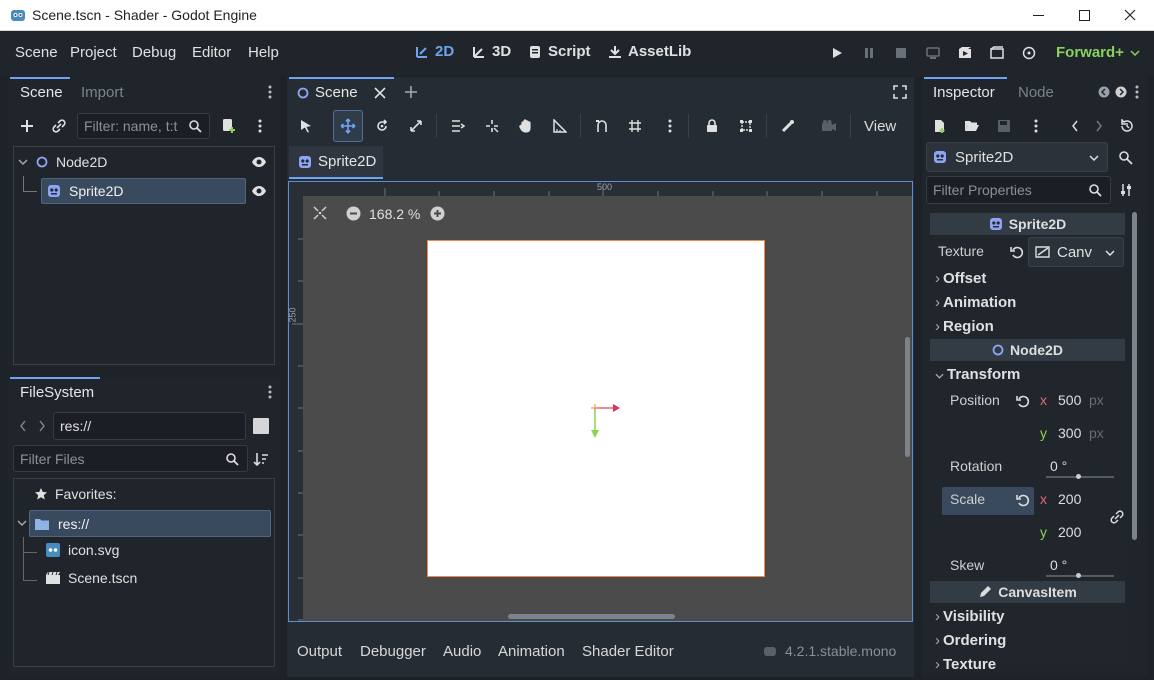 The image size is (1154, 680). I want to click on history-back-icon, so click(1075, 126).